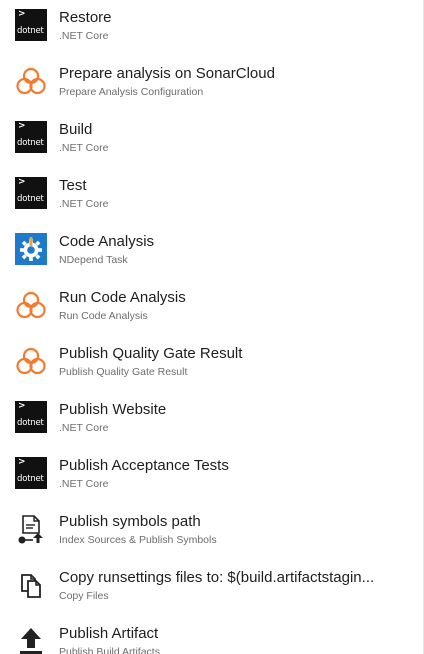 The height and width of the screenshot is (654, 424). I want to click on task-title: Publish symbols path, so click(130, 521).